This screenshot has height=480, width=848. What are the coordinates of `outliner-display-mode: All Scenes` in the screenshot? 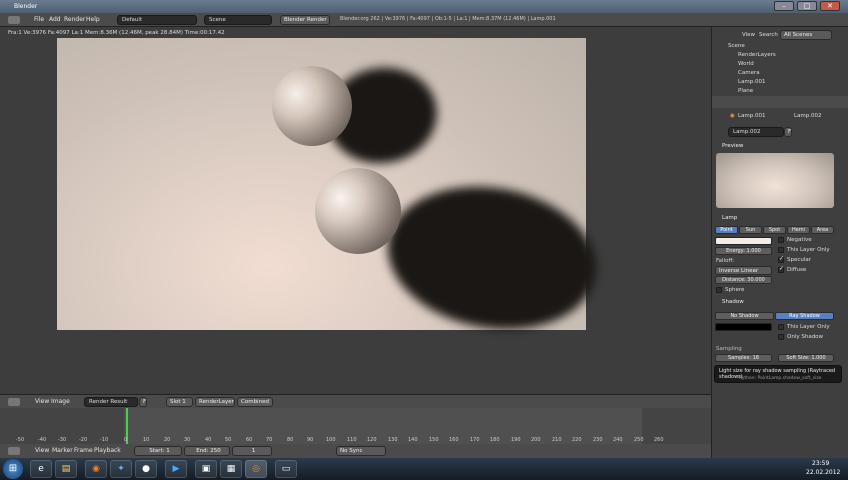 It's located at (806, 35).